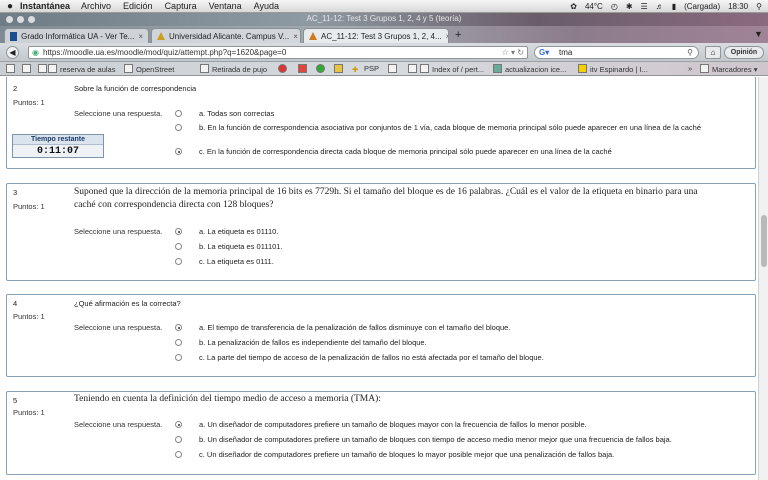  I want to click on menu-archivo: Archivo, so click(96, 6).